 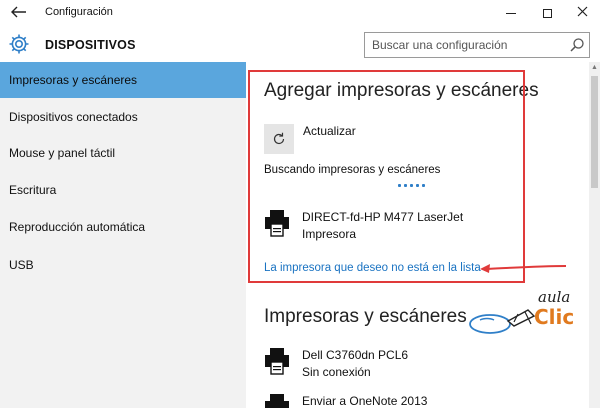 I want to click on minimize-button, so click(x=511, y=13).